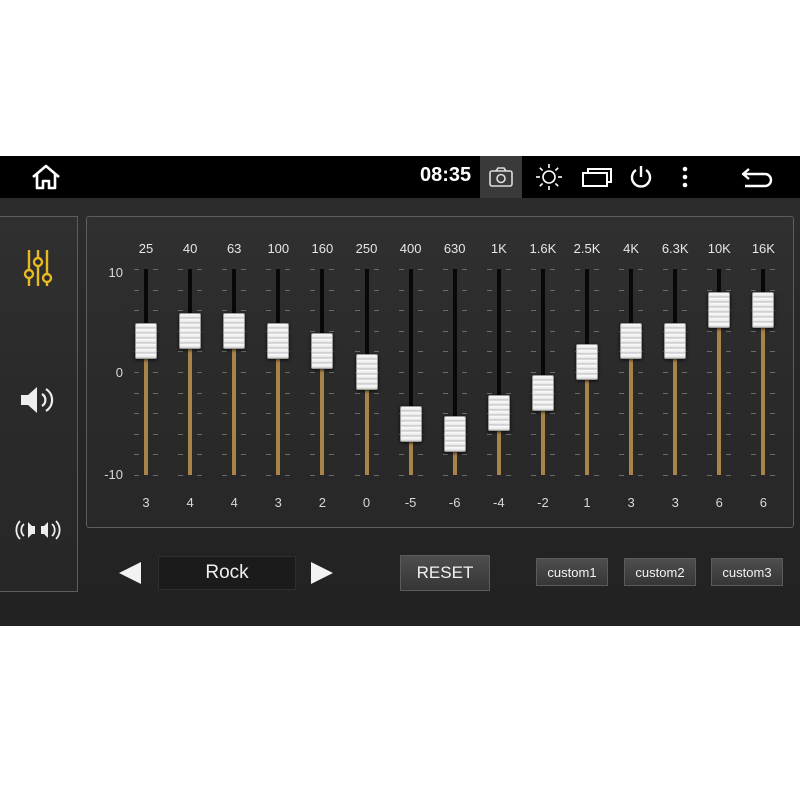  Describe the element at coordinates (410, 248) in the screenshot. I see `band-frequency-label: 400` at that location.